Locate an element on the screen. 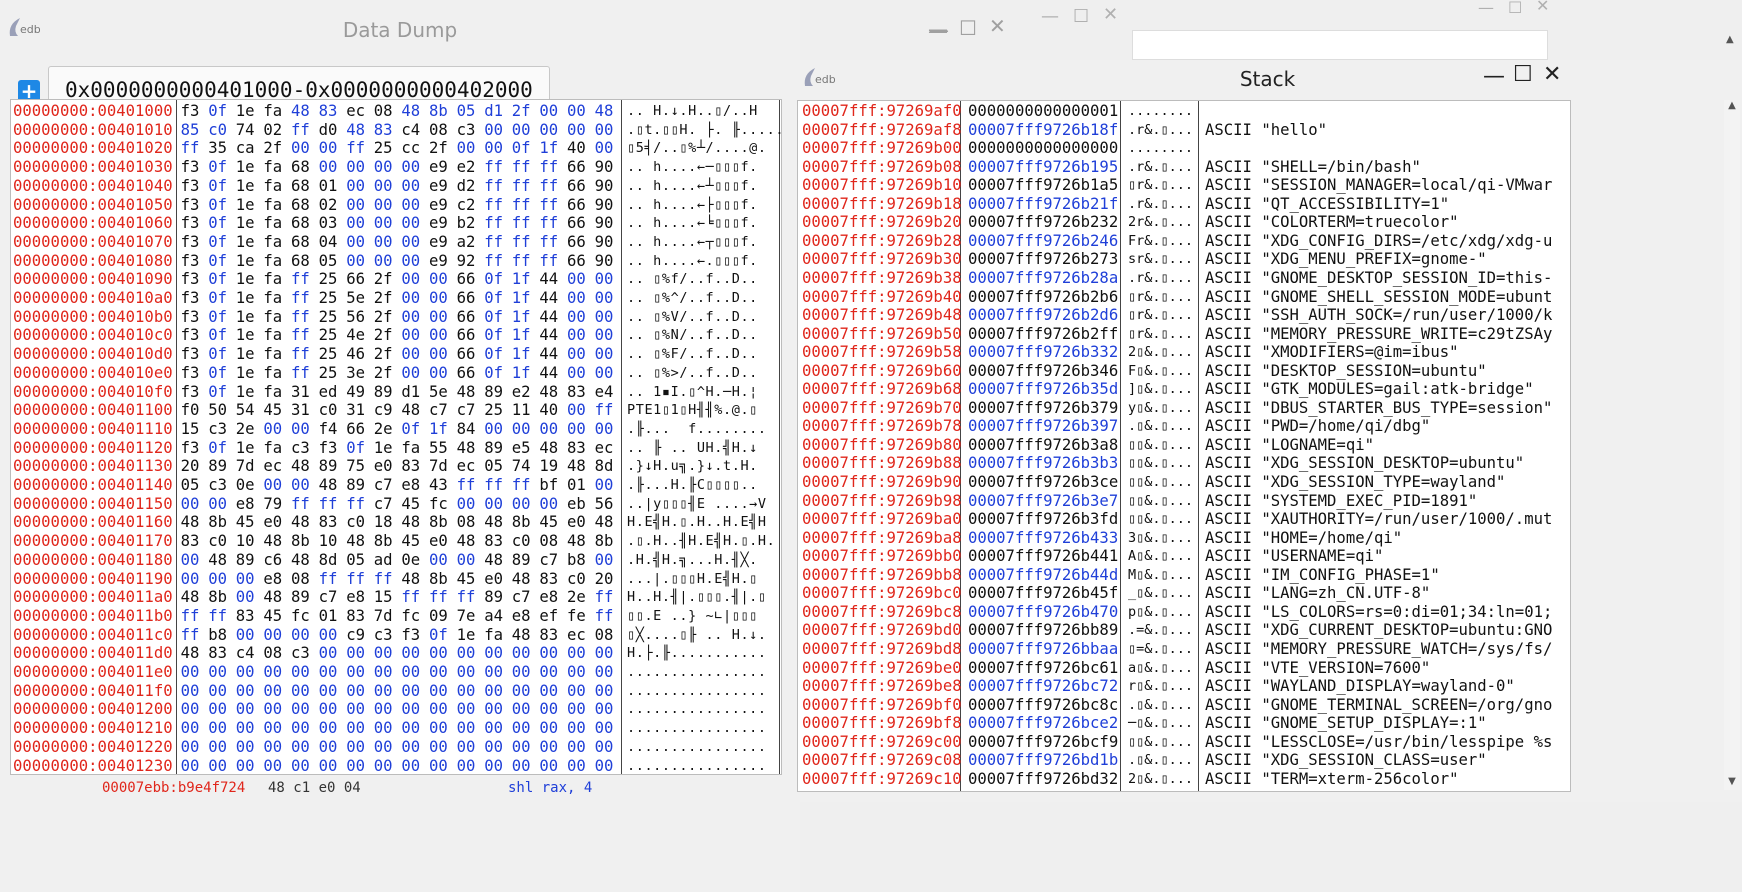  stack-value: 00007fff9726b397 is located at coordinates (1043, 426).